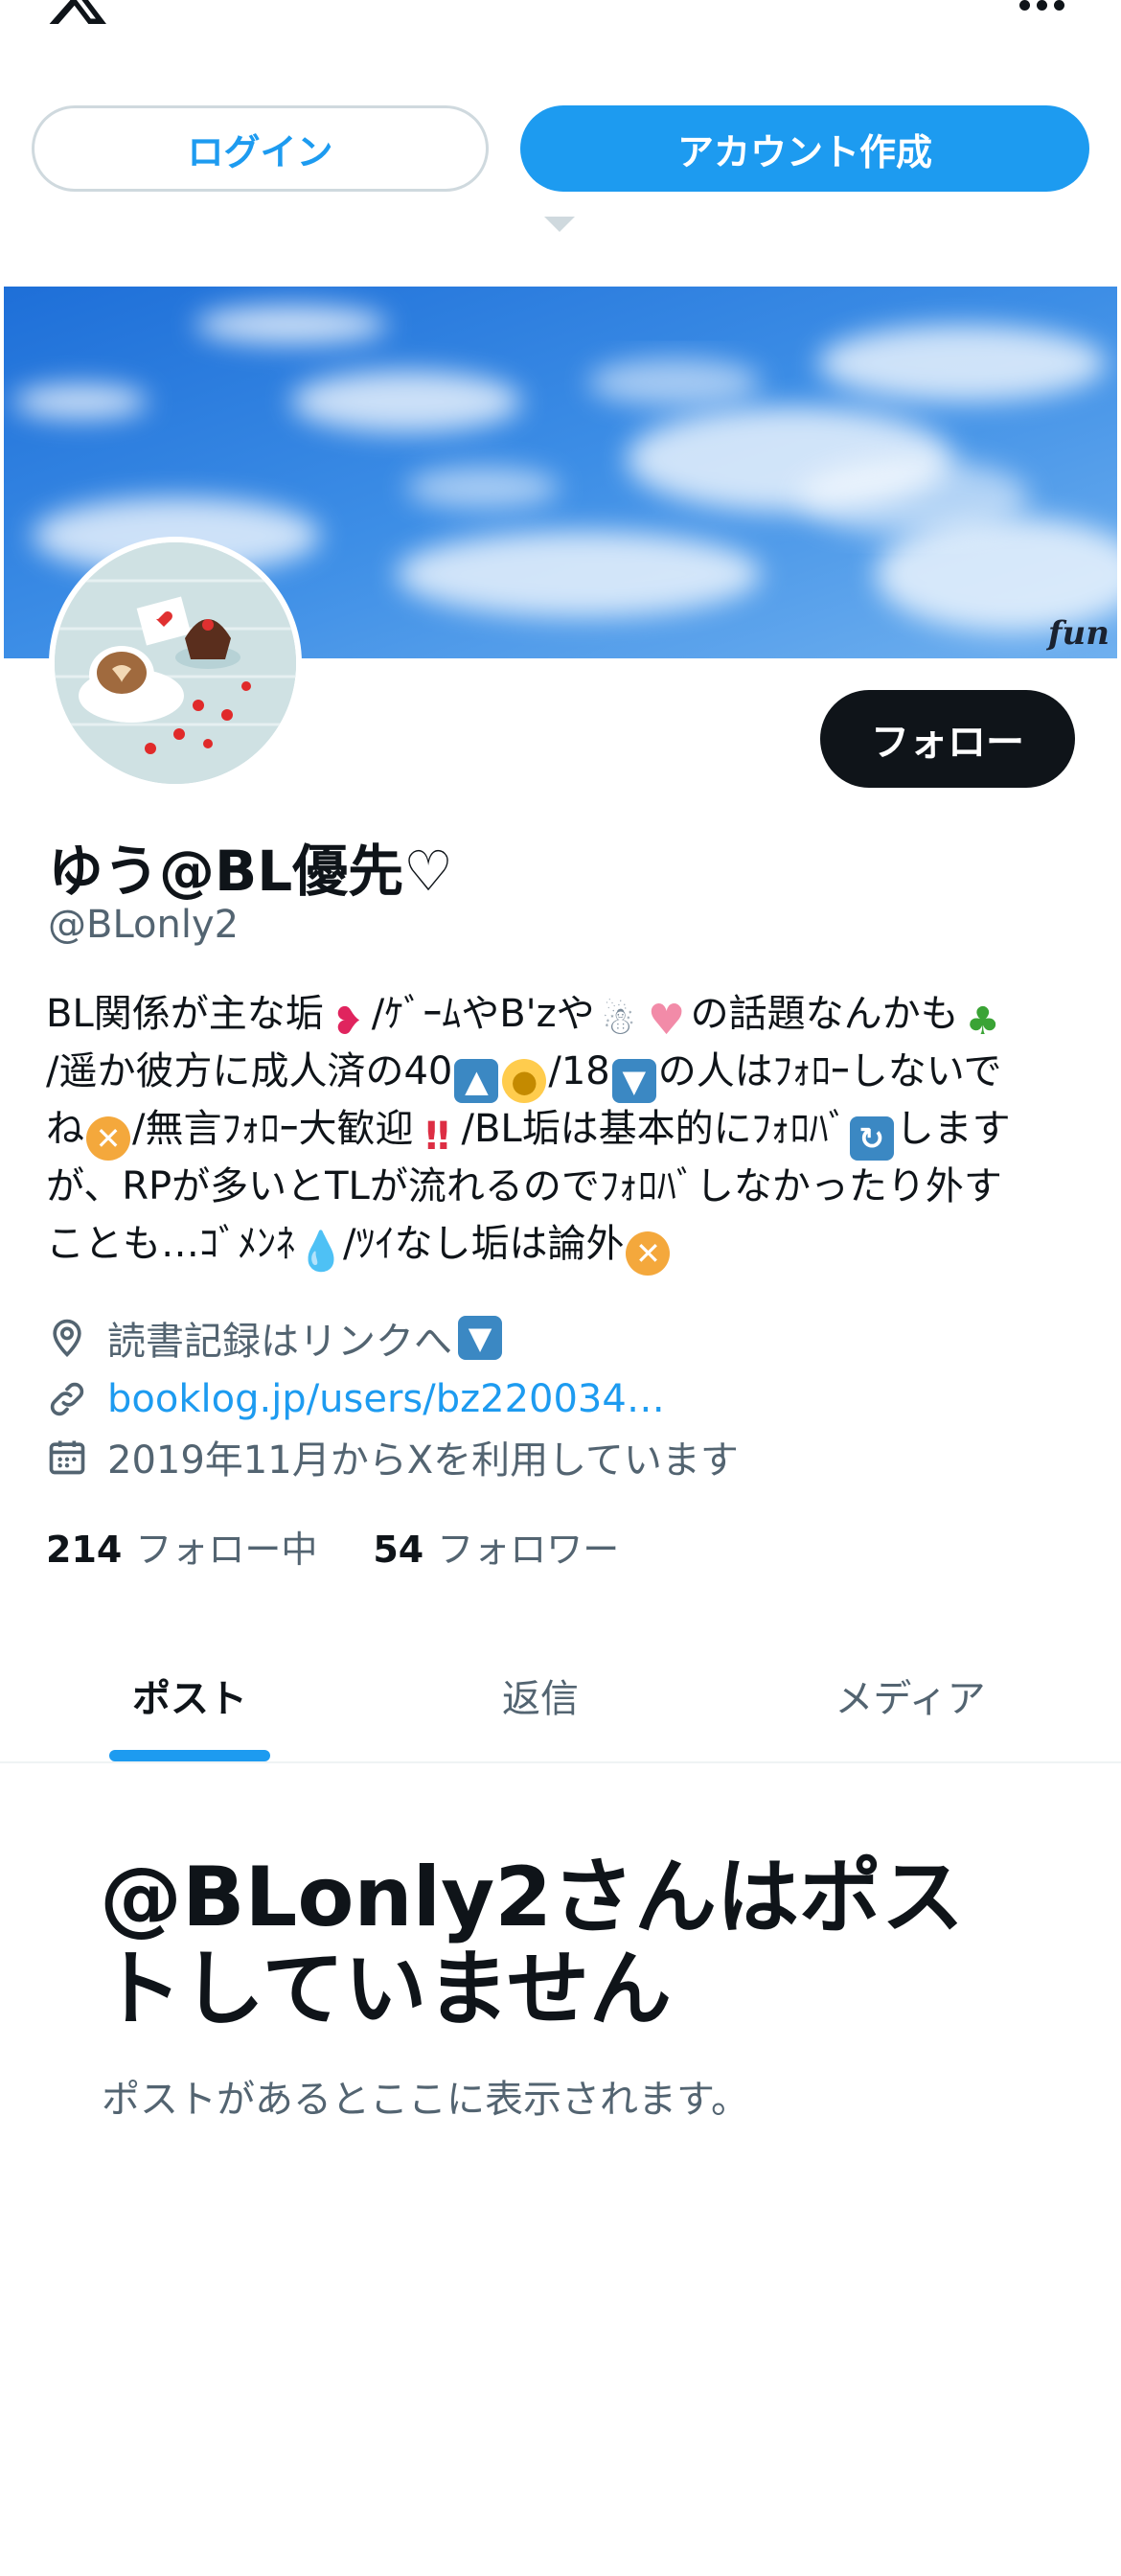  What do you see at coordinates (1078, 633) in the screenshot?
I see `banner-watermark: fun` at bounding box center [1078, 633].